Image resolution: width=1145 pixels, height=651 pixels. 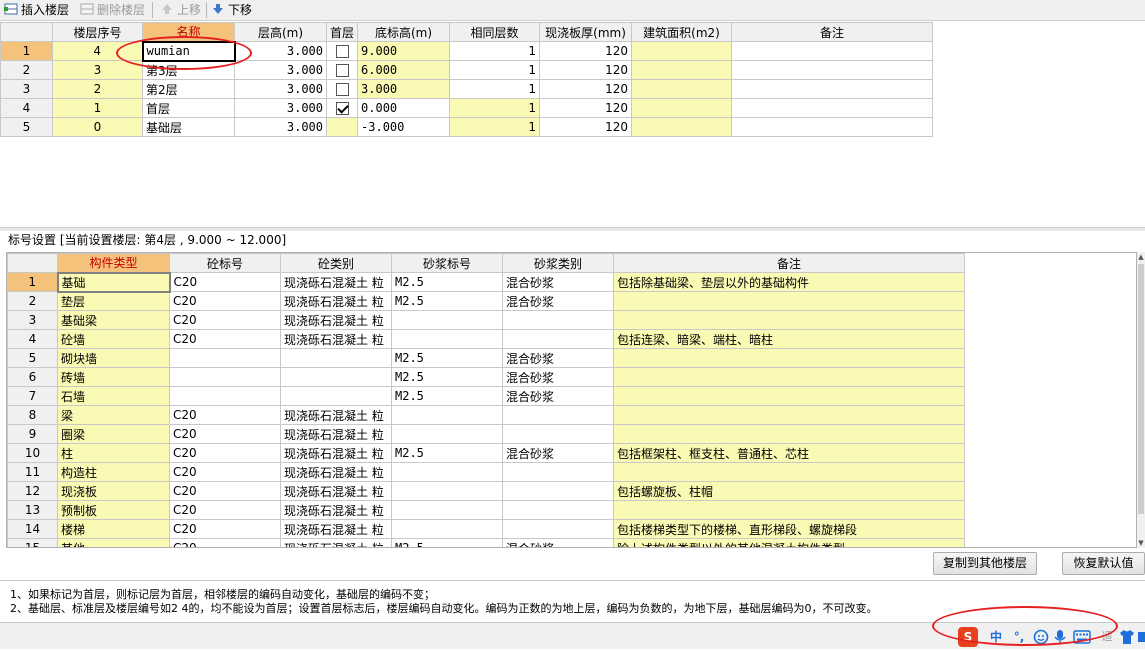 I want to click on floor-name-cell: 基础层, so click(x=188, y=127).